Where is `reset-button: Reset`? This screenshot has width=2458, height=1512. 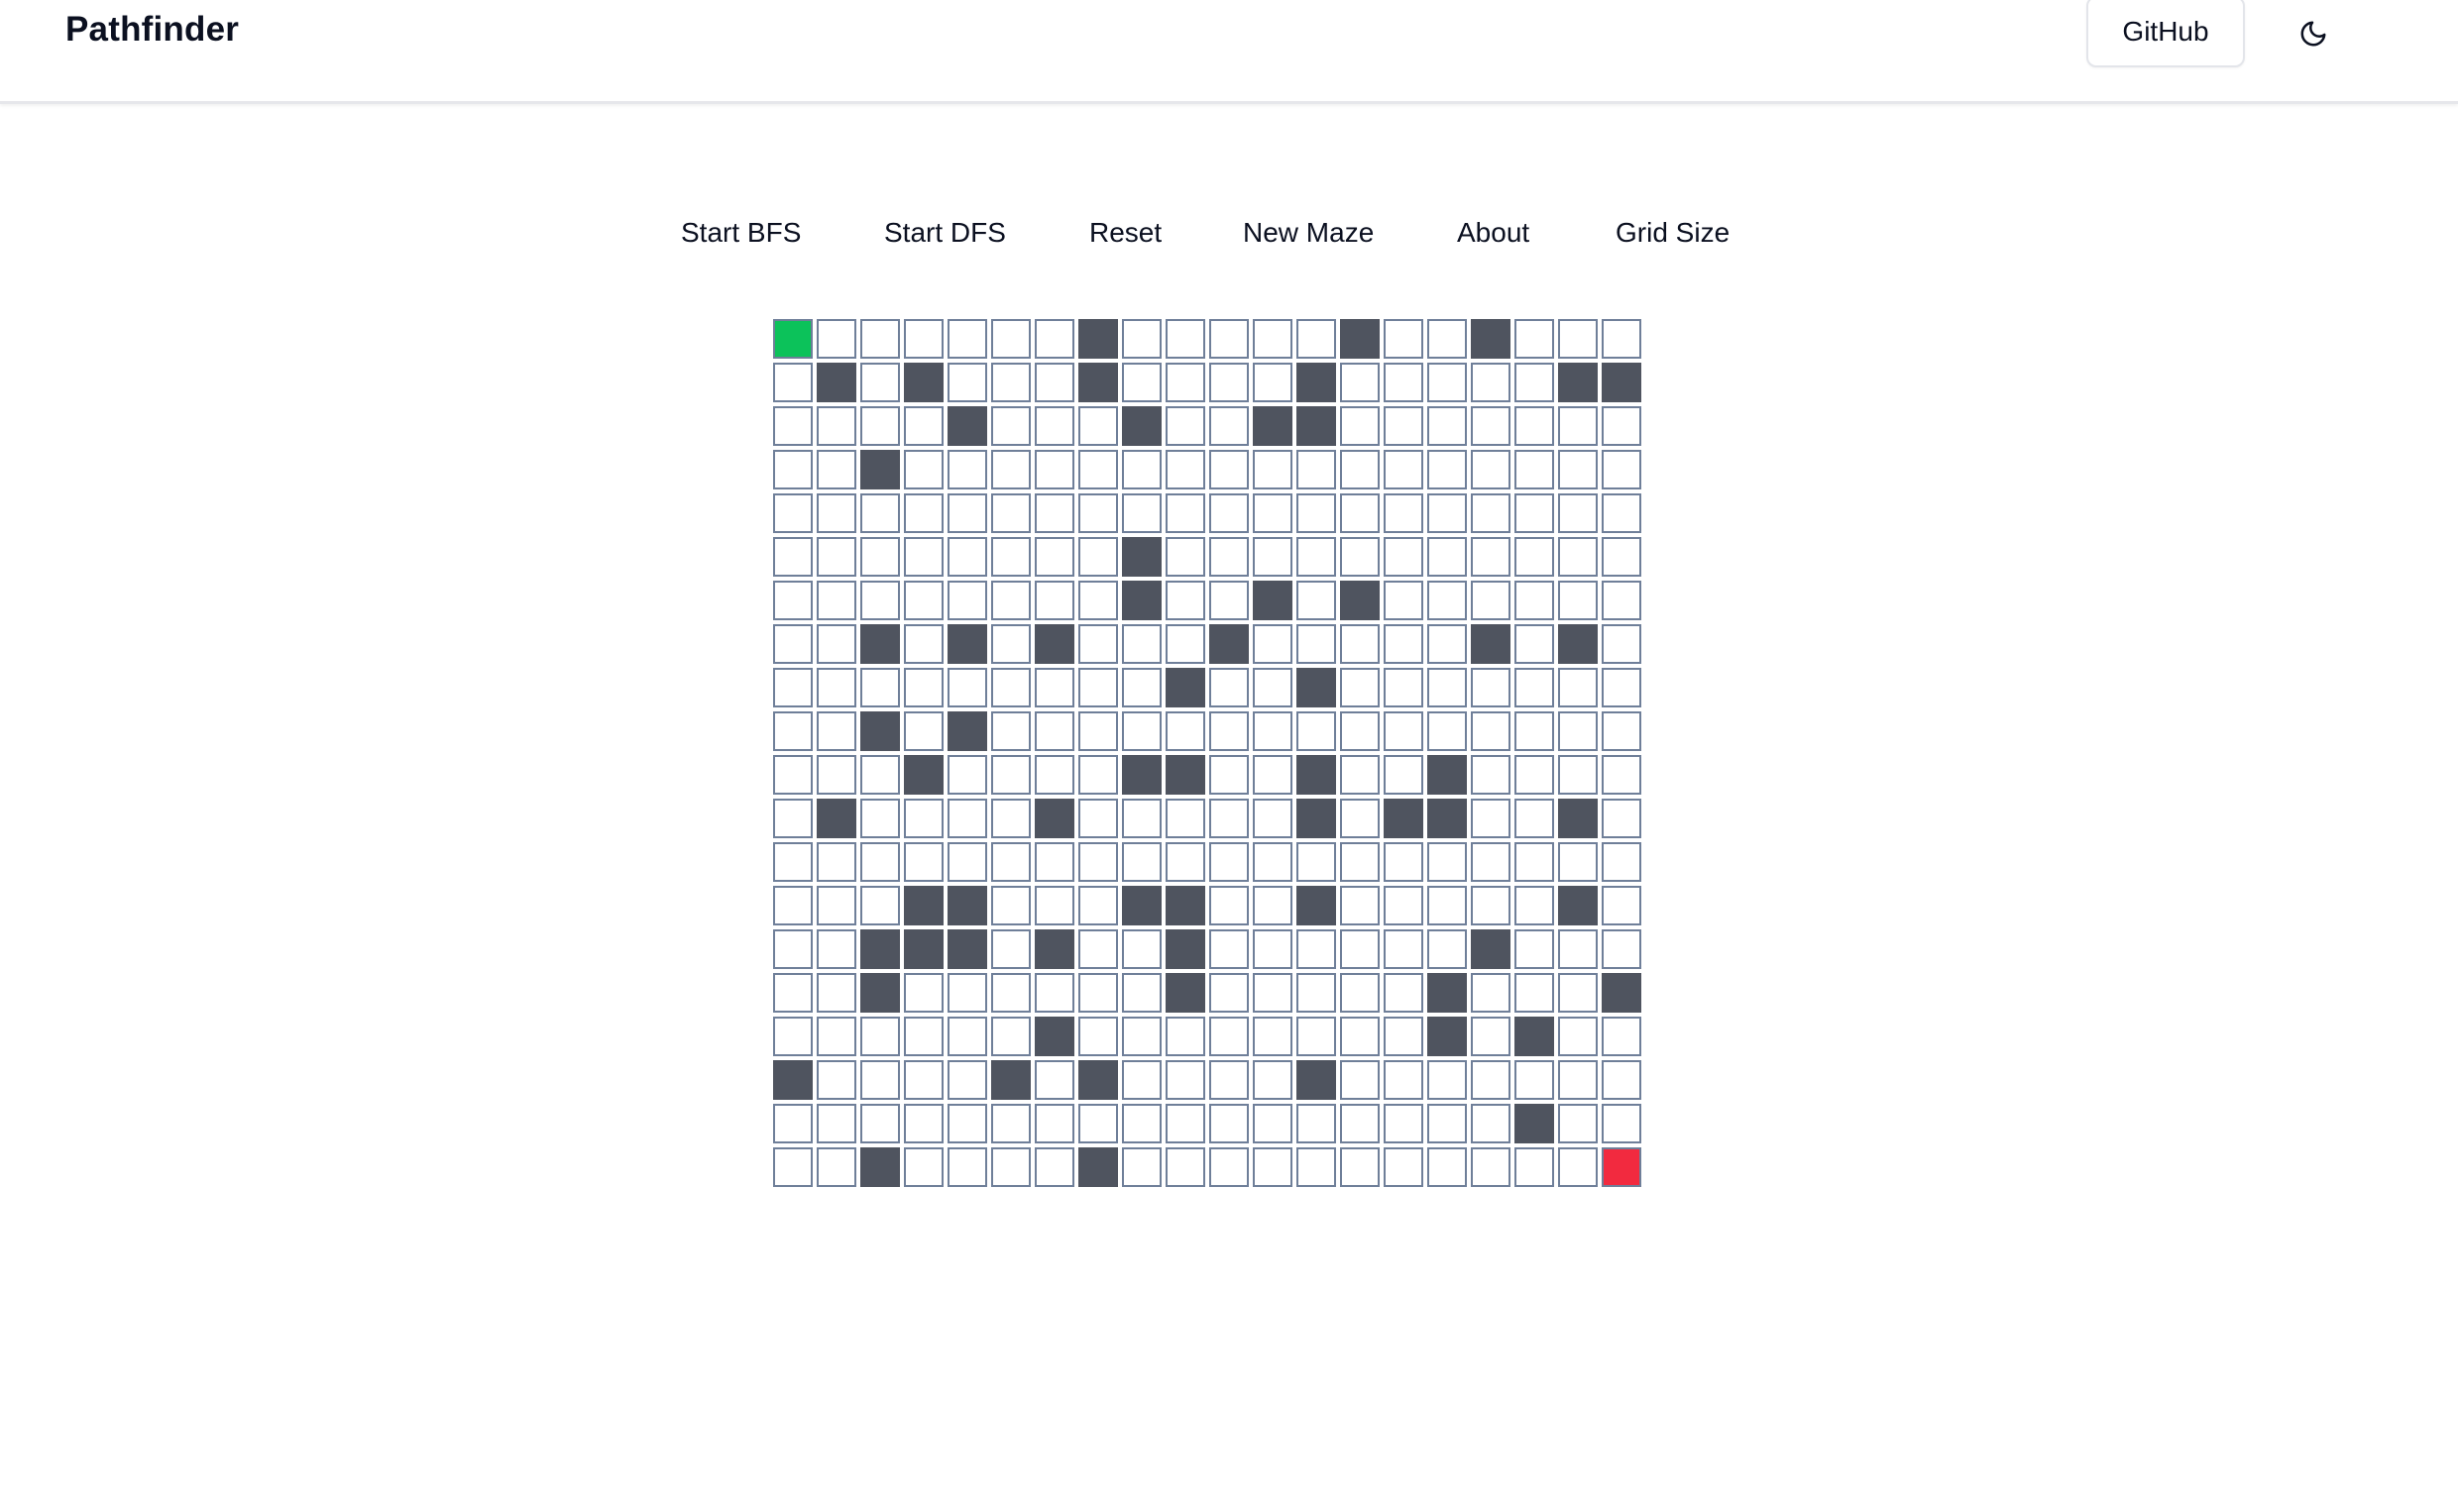 reset-button: Reset is located at coordinates (1125, 233).